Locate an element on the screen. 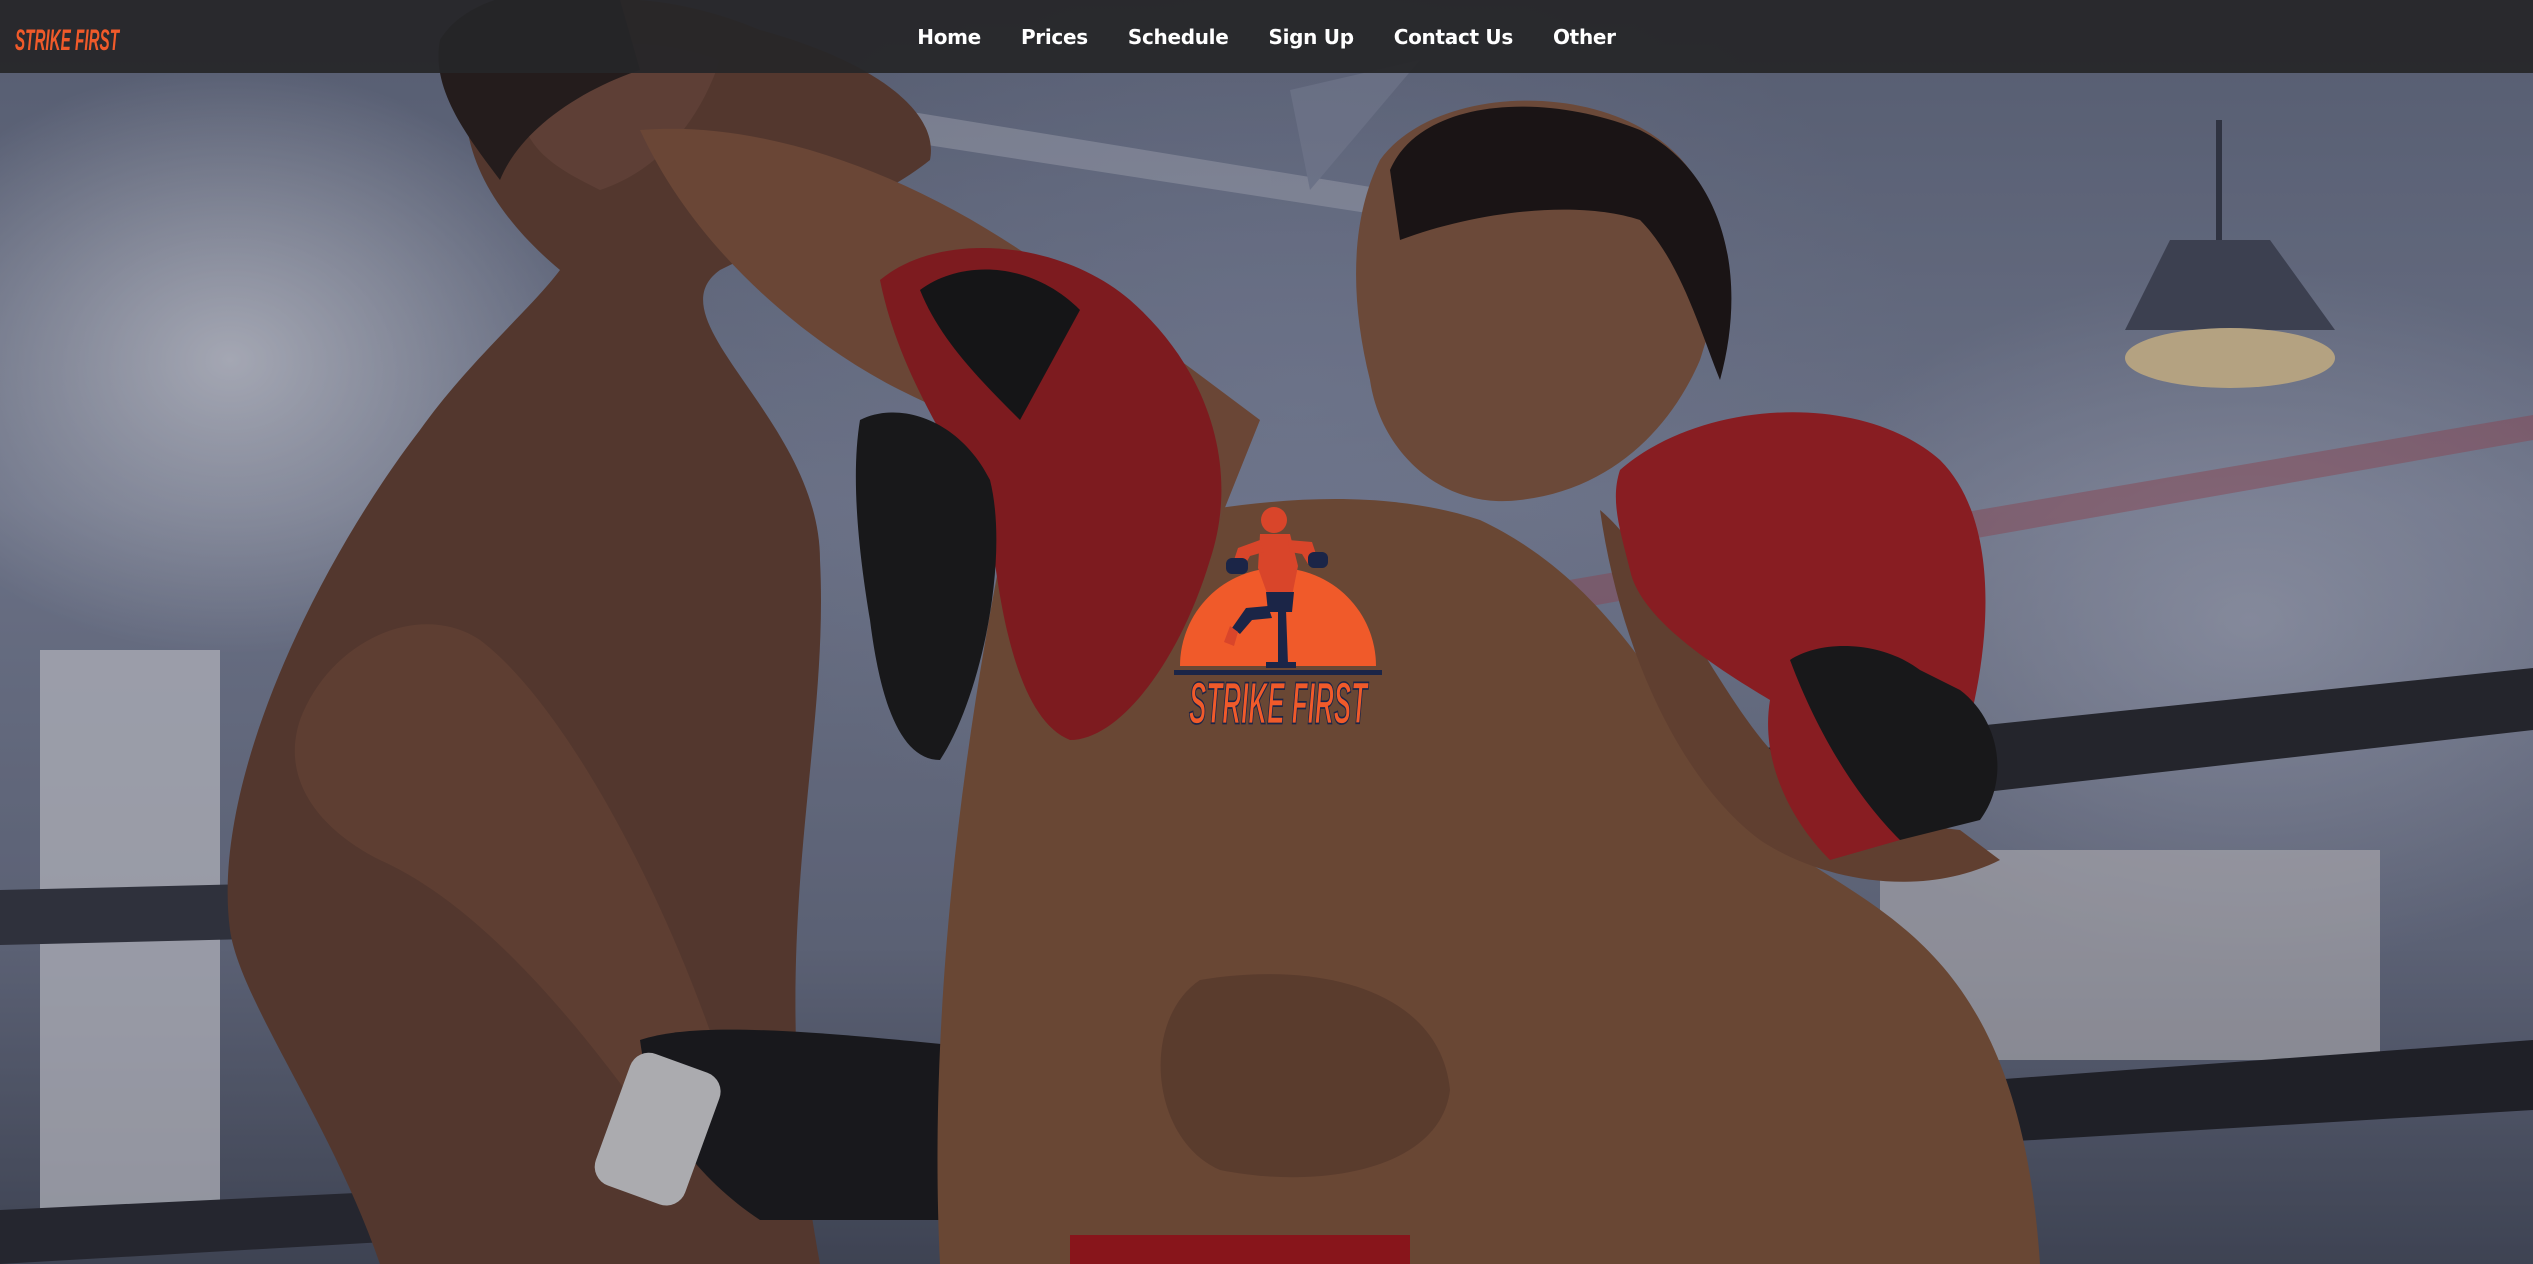 The width and height of the screenshot is (2533, 1264). nav-link-schedule: Schedule is located at coordinates (1178, 37).